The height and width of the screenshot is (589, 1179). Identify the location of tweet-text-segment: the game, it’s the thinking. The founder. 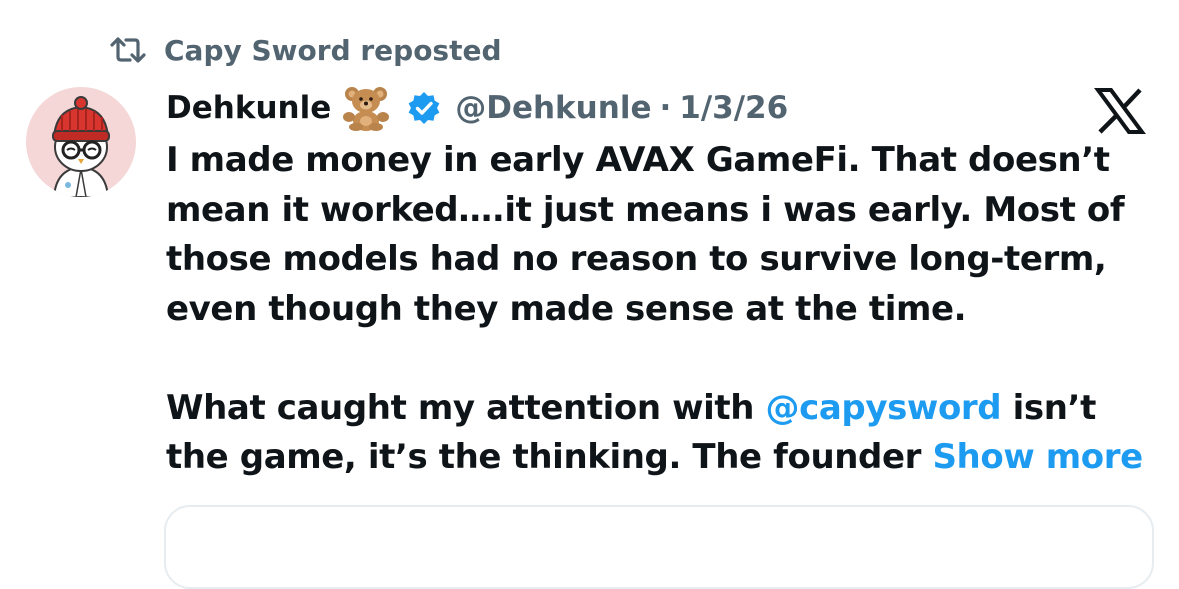
(549, 457).